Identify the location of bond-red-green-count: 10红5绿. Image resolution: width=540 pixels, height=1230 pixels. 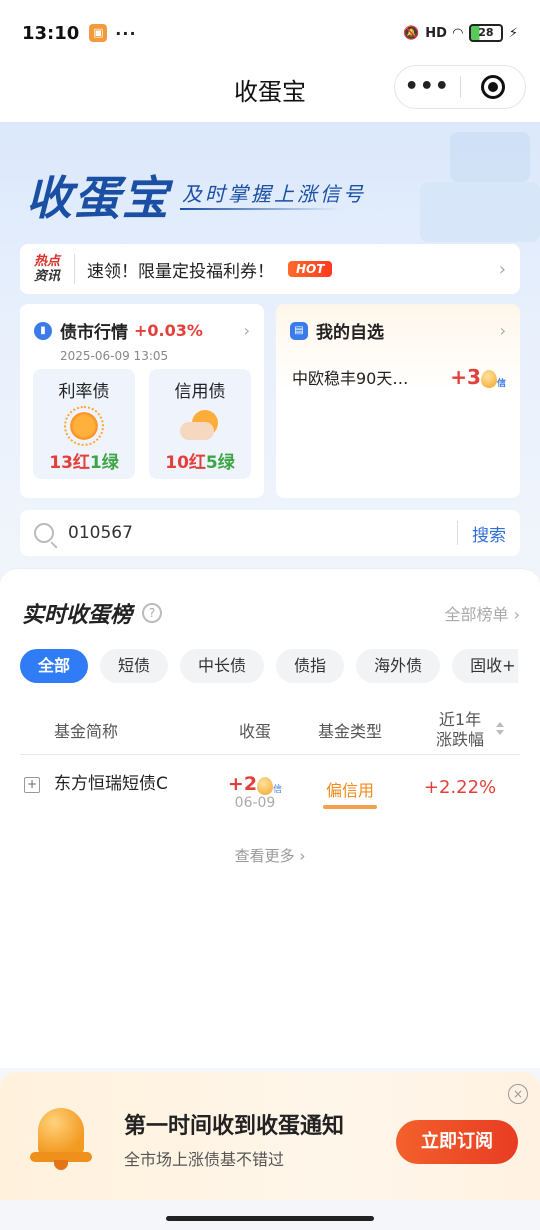
(200, 460).